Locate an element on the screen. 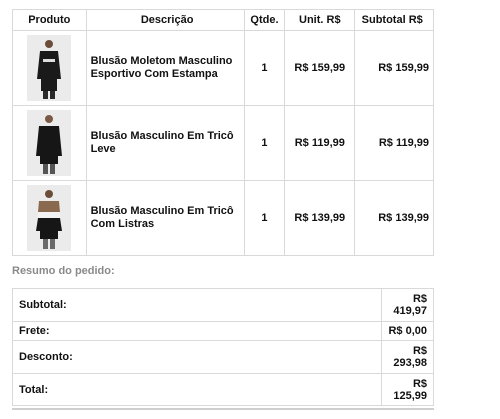 This screenshot has width=500, height=419. summary-desconto-label: Desconto: is located at coordinates (197, 357).